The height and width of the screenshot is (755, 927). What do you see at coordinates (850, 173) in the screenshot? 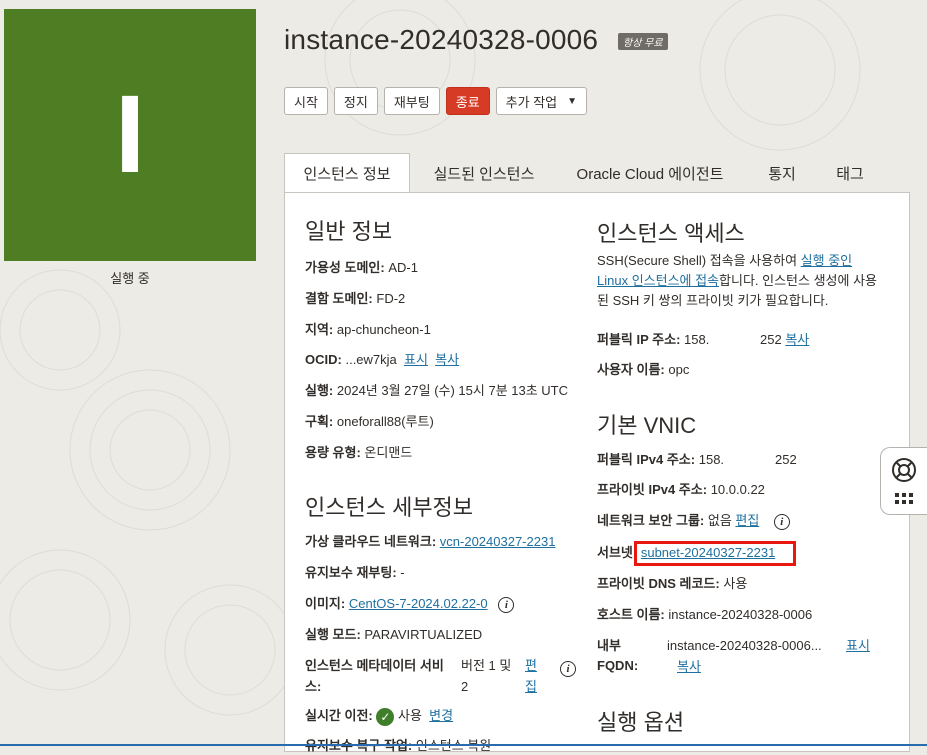
I see `tab-tags: 태그` at bounding box center [850, 173].